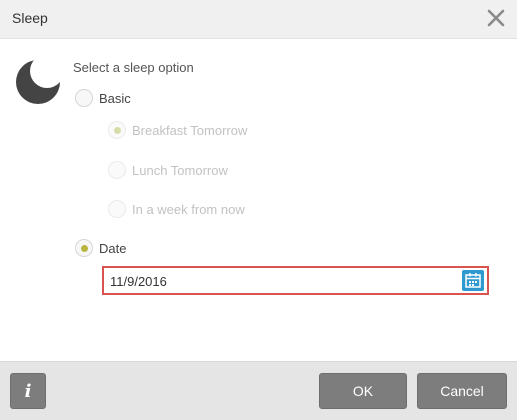 Image resolution: width=517 pixels, height=420 pixels. I want to click on info-icon: i, so click(28, 391).